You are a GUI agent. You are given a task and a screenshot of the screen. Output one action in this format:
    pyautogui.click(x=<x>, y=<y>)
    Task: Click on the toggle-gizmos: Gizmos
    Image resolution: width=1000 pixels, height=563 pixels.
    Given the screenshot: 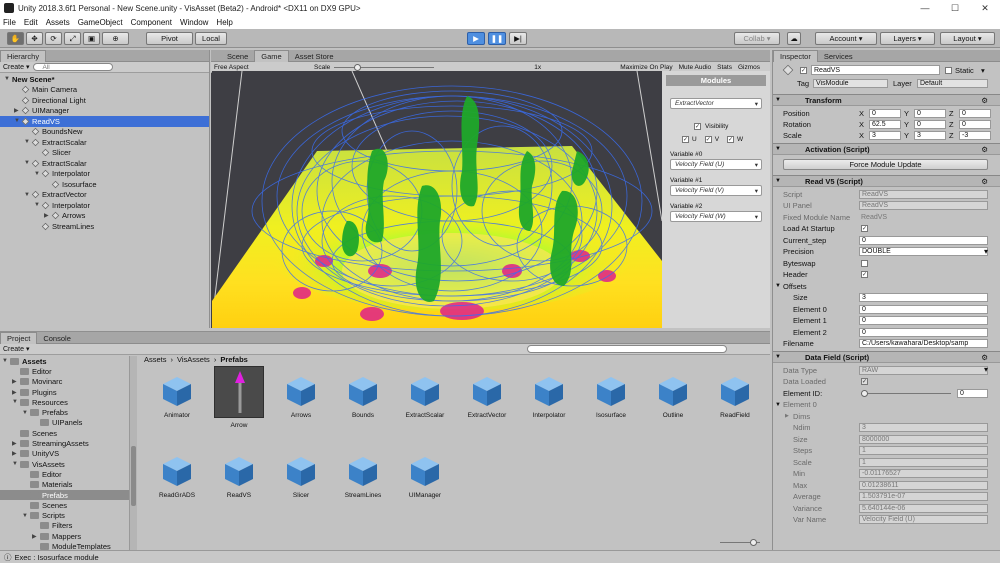 What is the action you would take?
    pyautogui.click(x=749, y=67)
    